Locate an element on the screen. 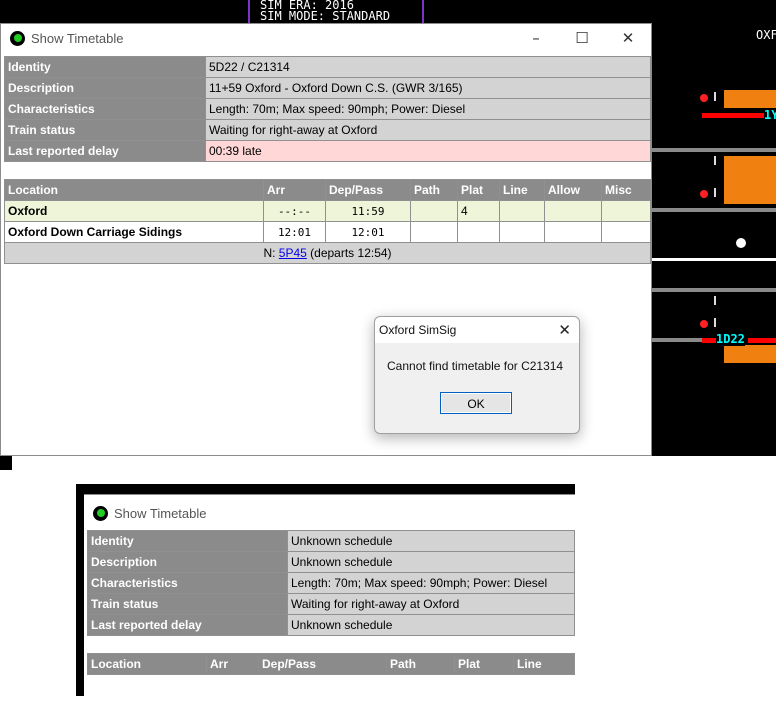  detail-row: Last reported delay 00:39 late is located at coordinates (327, 151).